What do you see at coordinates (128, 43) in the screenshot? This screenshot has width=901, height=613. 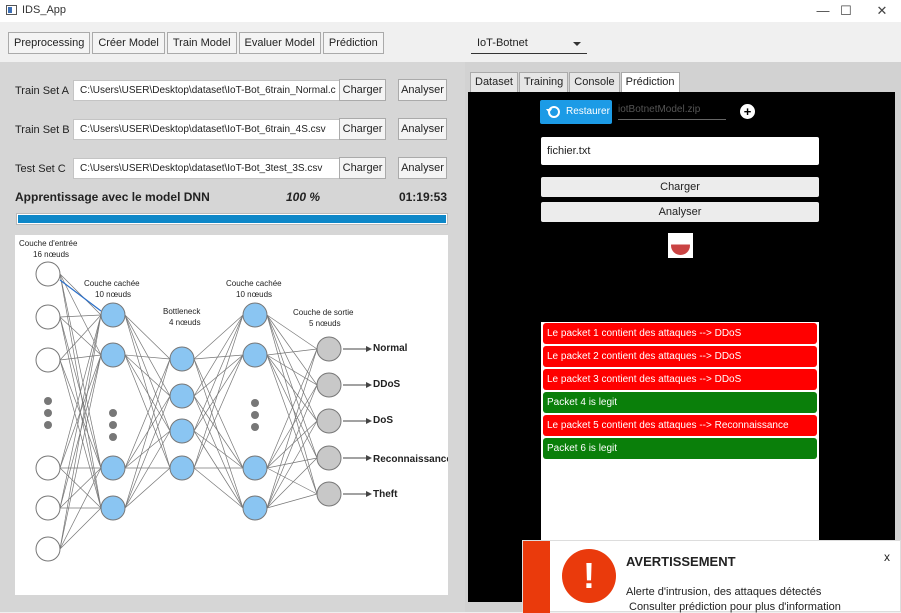 I see `create-model-button: Créer Model` at bounding box center [128, 43].